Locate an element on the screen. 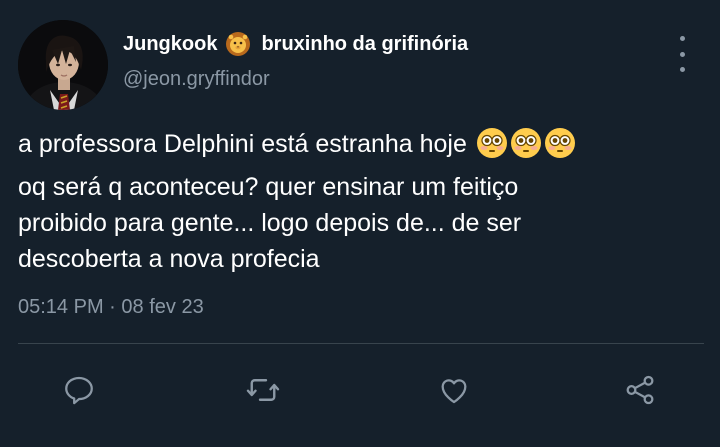 This screenshot has height=447, width=720. share-icon is located at coordinates (640, 390).